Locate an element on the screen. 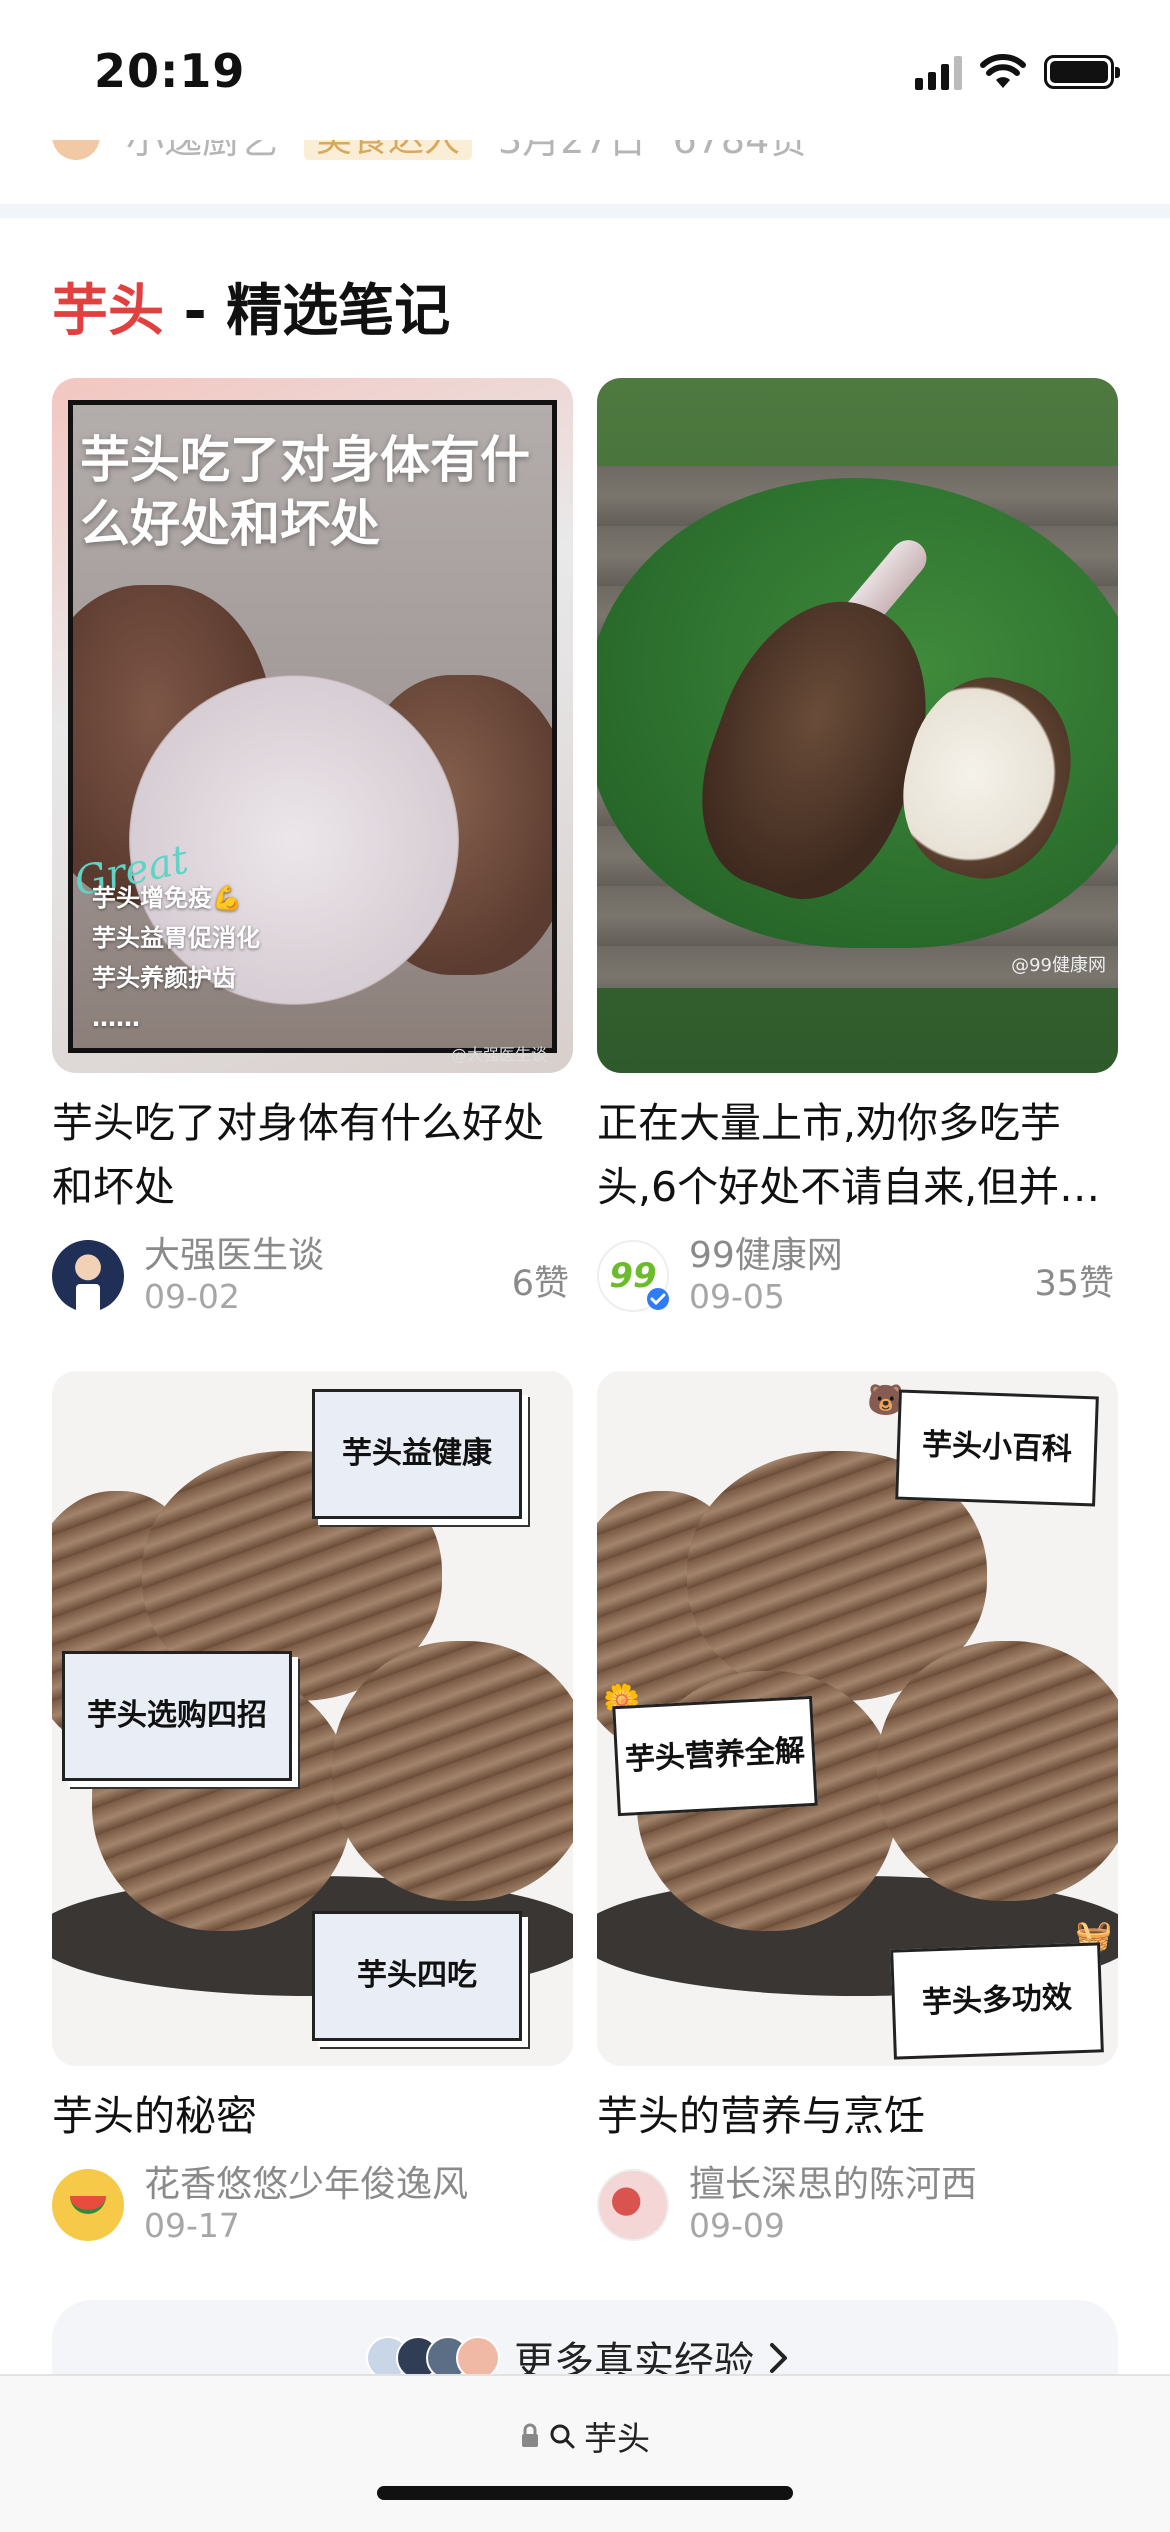 The width and height of the screenshot is (1170, 2532). author-name: 大强医生谈 is located at coordinates (234, 1256).